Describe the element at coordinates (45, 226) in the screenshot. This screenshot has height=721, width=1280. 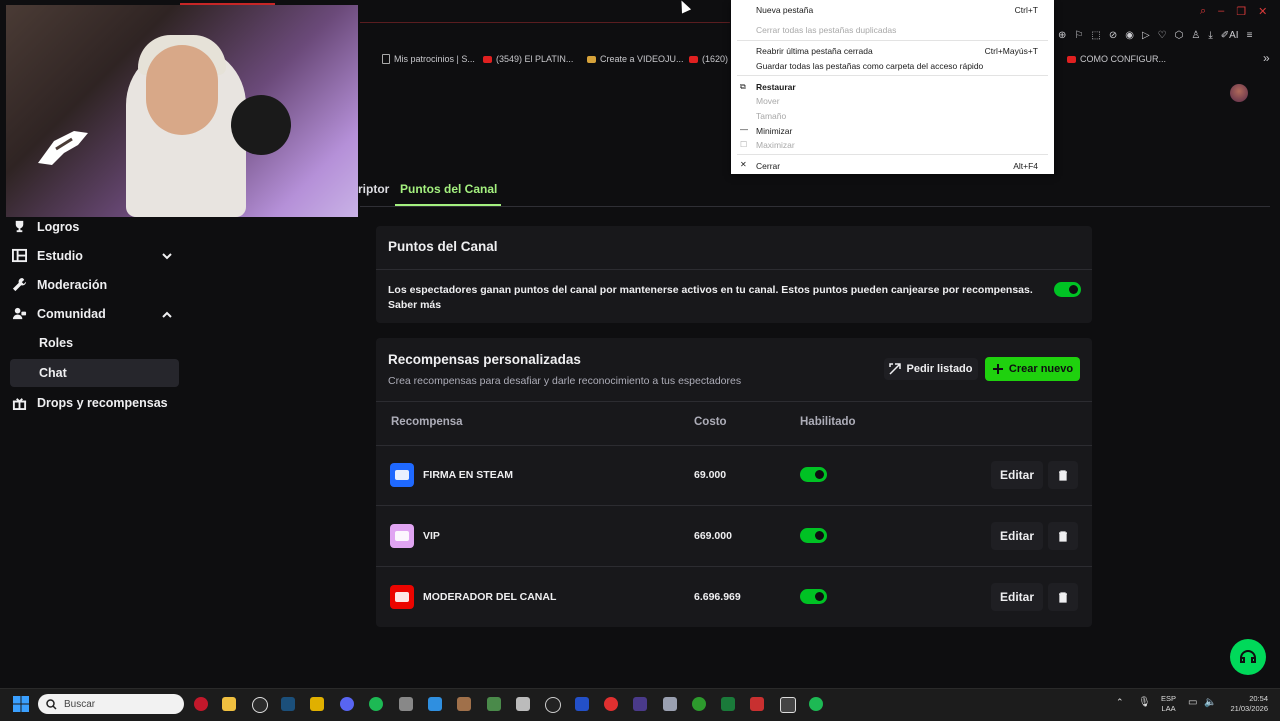
I see `sidebar-item-logros: Logros` at that location.